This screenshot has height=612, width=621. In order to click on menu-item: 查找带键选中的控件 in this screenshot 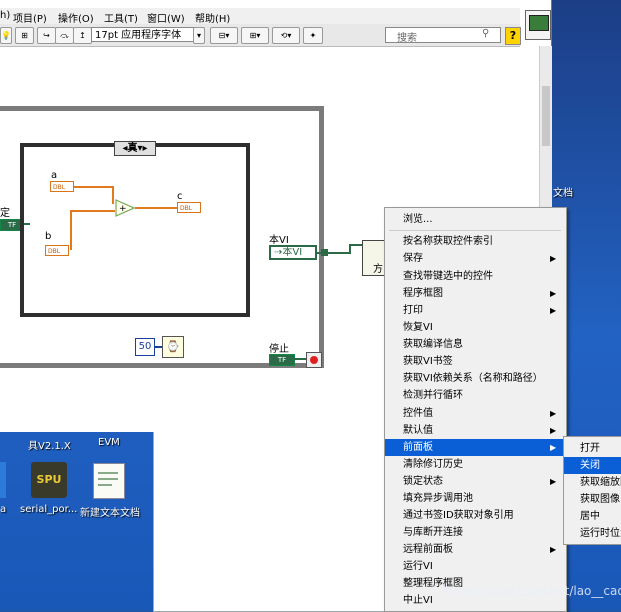, I will do `click(475, 276)`.